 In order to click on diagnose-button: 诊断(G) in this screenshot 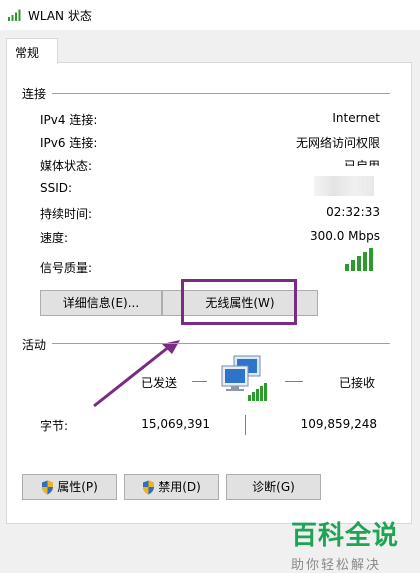, I will do `click(273, 487)`.